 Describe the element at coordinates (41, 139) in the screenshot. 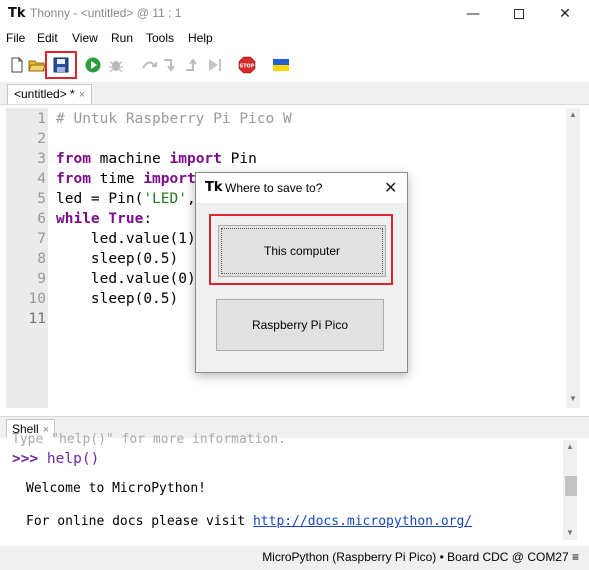

I see `line-number: 2` at that location.